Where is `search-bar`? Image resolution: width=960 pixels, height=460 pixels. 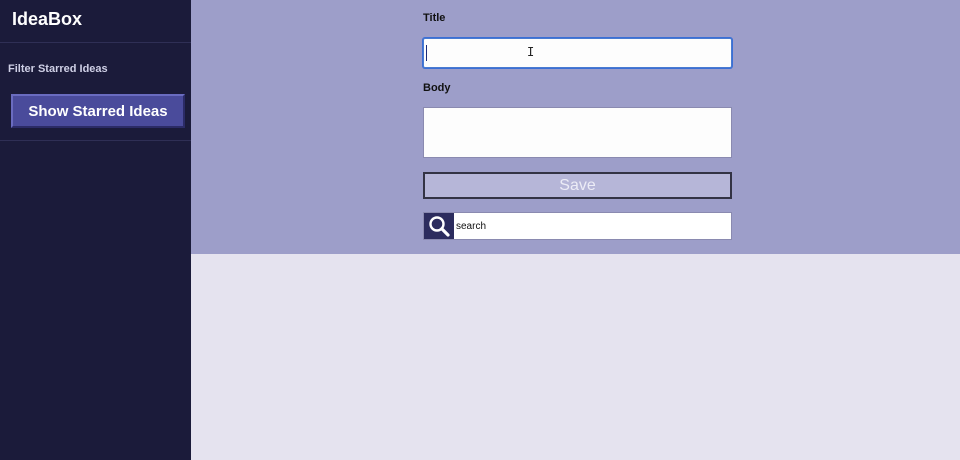
search-bar is located at coordinates (577, 226).